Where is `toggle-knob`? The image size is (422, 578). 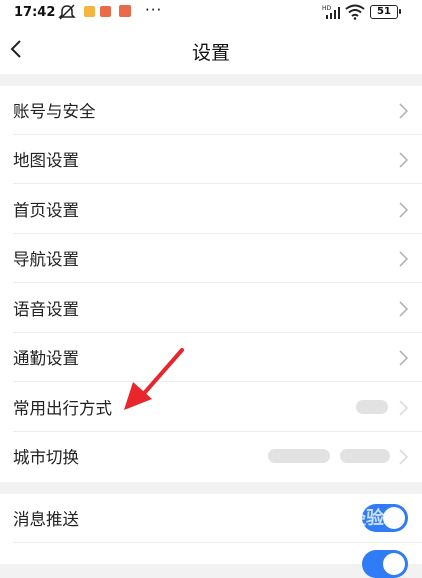 toggle-knob is located at coordinates (394, 564).